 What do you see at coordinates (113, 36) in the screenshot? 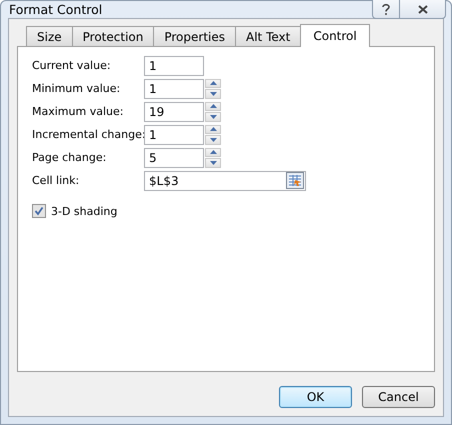
I see `tab: Protection` at bounding box center [113, 36].